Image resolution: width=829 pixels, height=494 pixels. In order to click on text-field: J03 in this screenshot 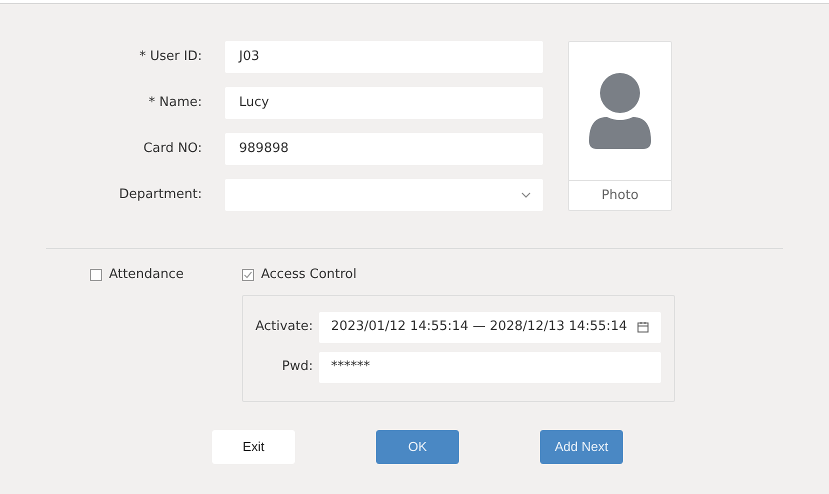, I will do `click(384, 57)`.